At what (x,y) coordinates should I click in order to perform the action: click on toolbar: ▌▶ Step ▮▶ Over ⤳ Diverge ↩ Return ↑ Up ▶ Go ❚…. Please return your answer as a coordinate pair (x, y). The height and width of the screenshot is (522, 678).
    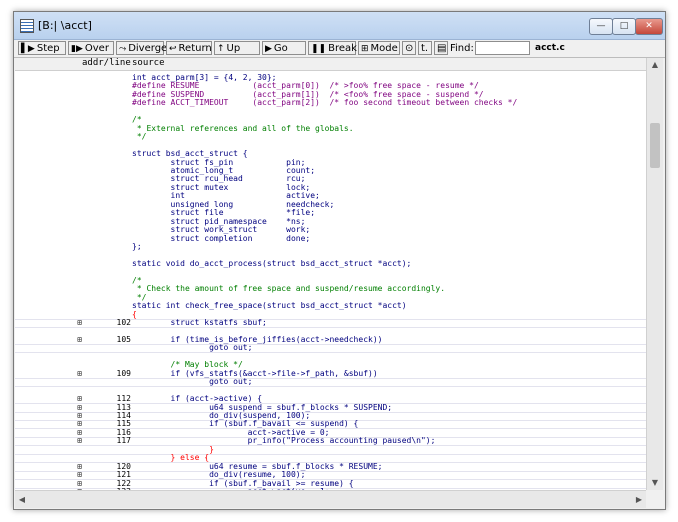
    Looking at the image, I should click on (339, 49).